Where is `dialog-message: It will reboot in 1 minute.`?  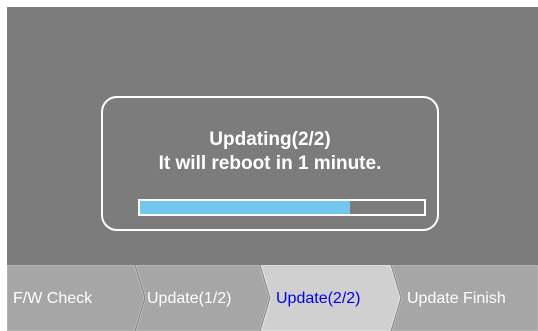
dialog-message: It will reboot in 1 minute. is located at coordinates (270, 163).